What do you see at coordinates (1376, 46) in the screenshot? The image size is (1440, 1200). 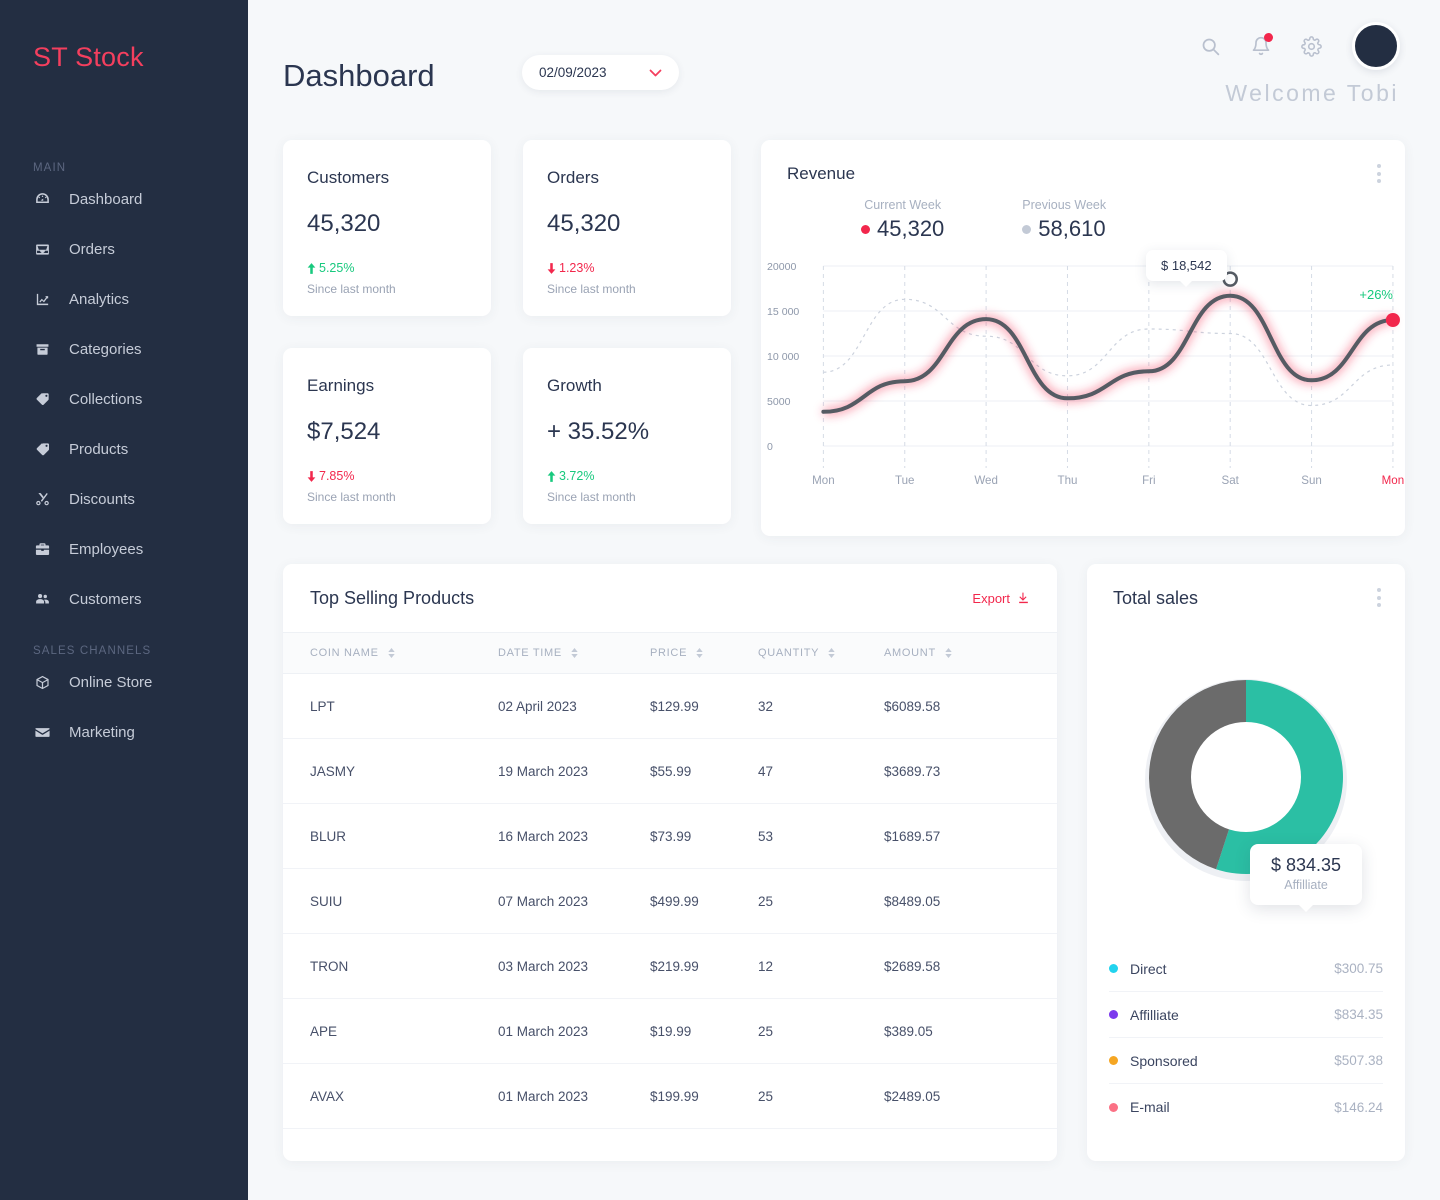 I see `avatar` at bounding box center [1376, 46].